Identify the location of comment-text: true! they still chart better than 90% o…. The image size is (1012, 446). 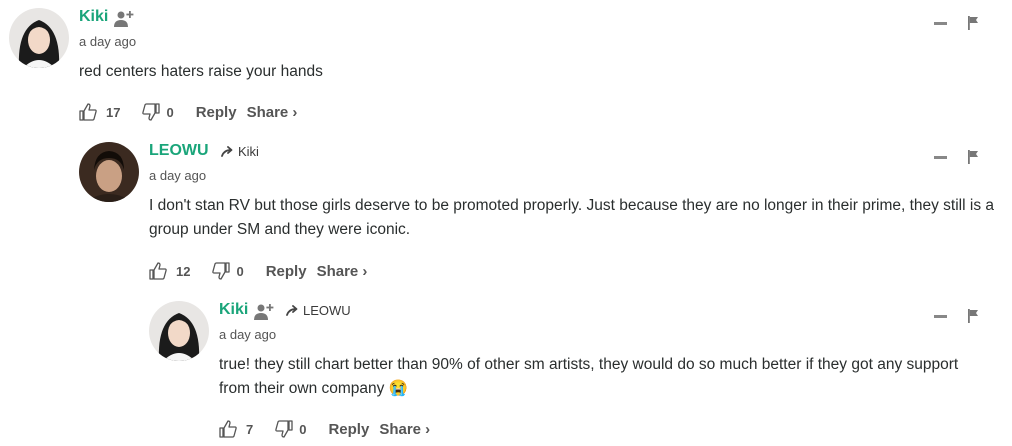
(589, 376).